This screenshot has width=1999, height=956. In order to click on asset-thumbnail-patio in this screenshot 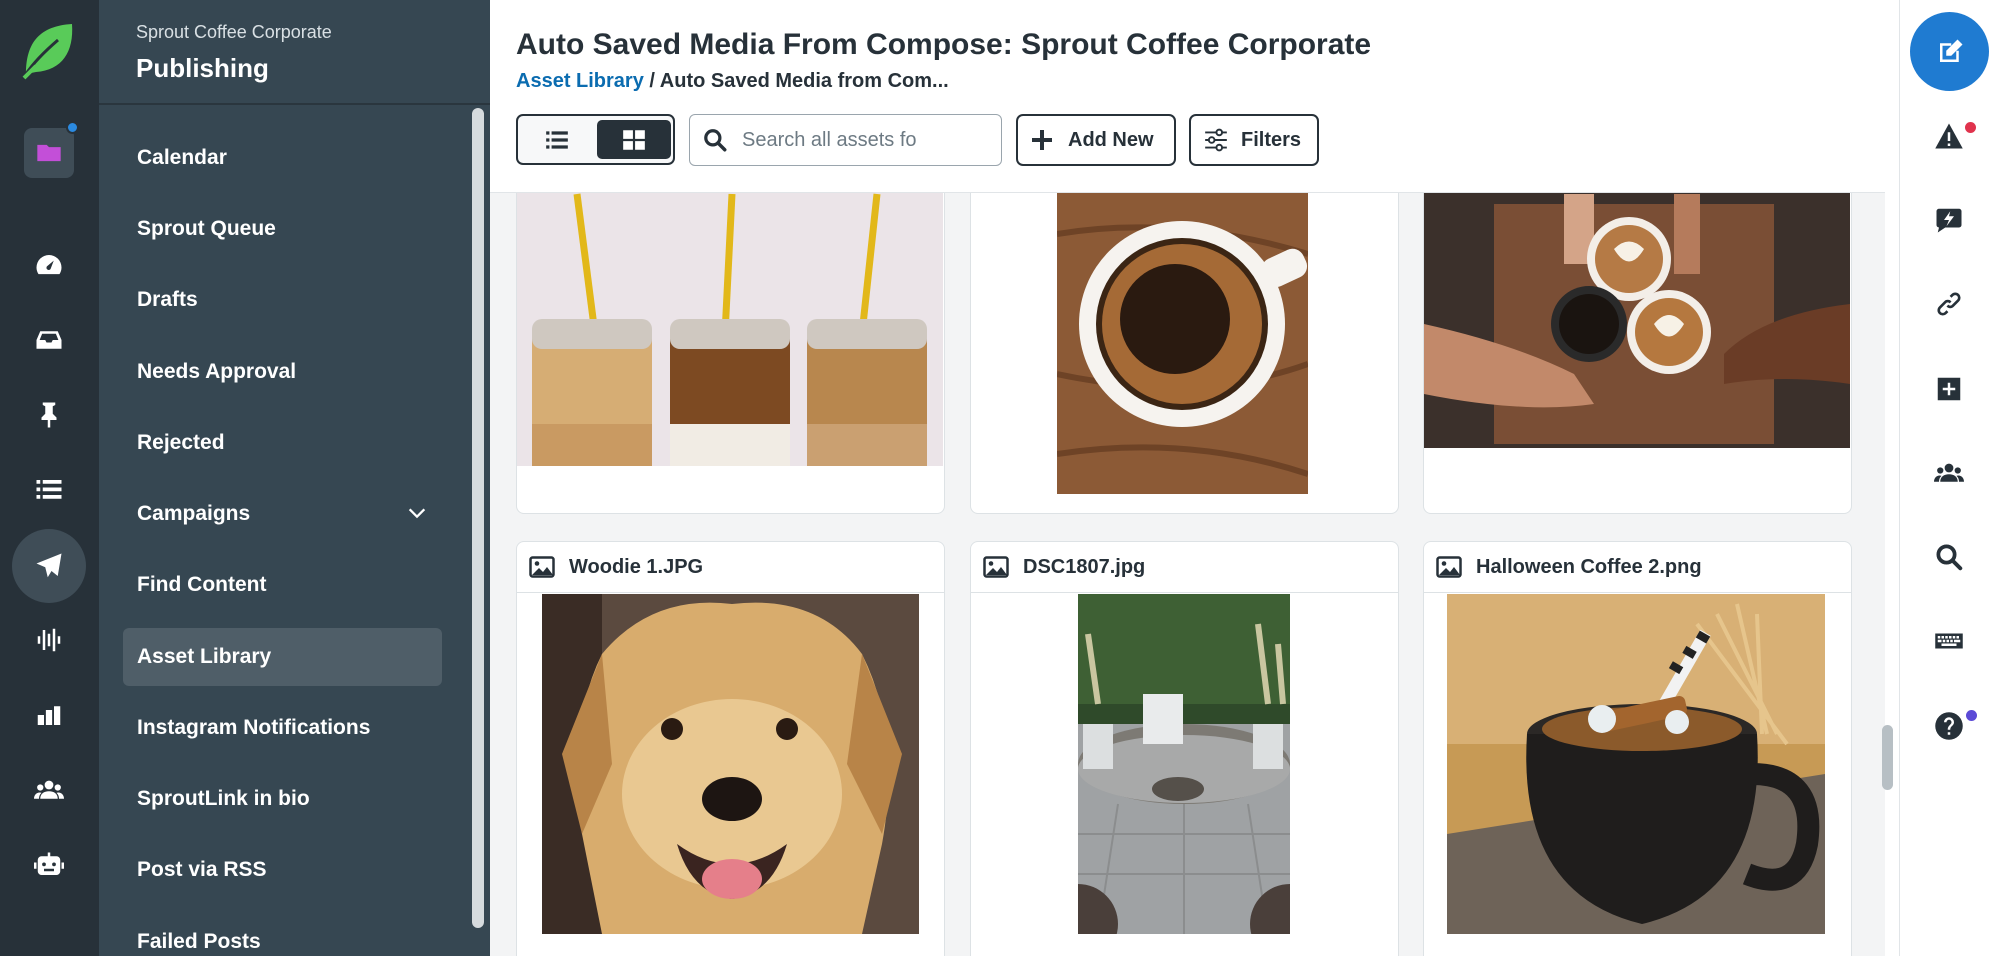, I will do `click(1184, 764)`.